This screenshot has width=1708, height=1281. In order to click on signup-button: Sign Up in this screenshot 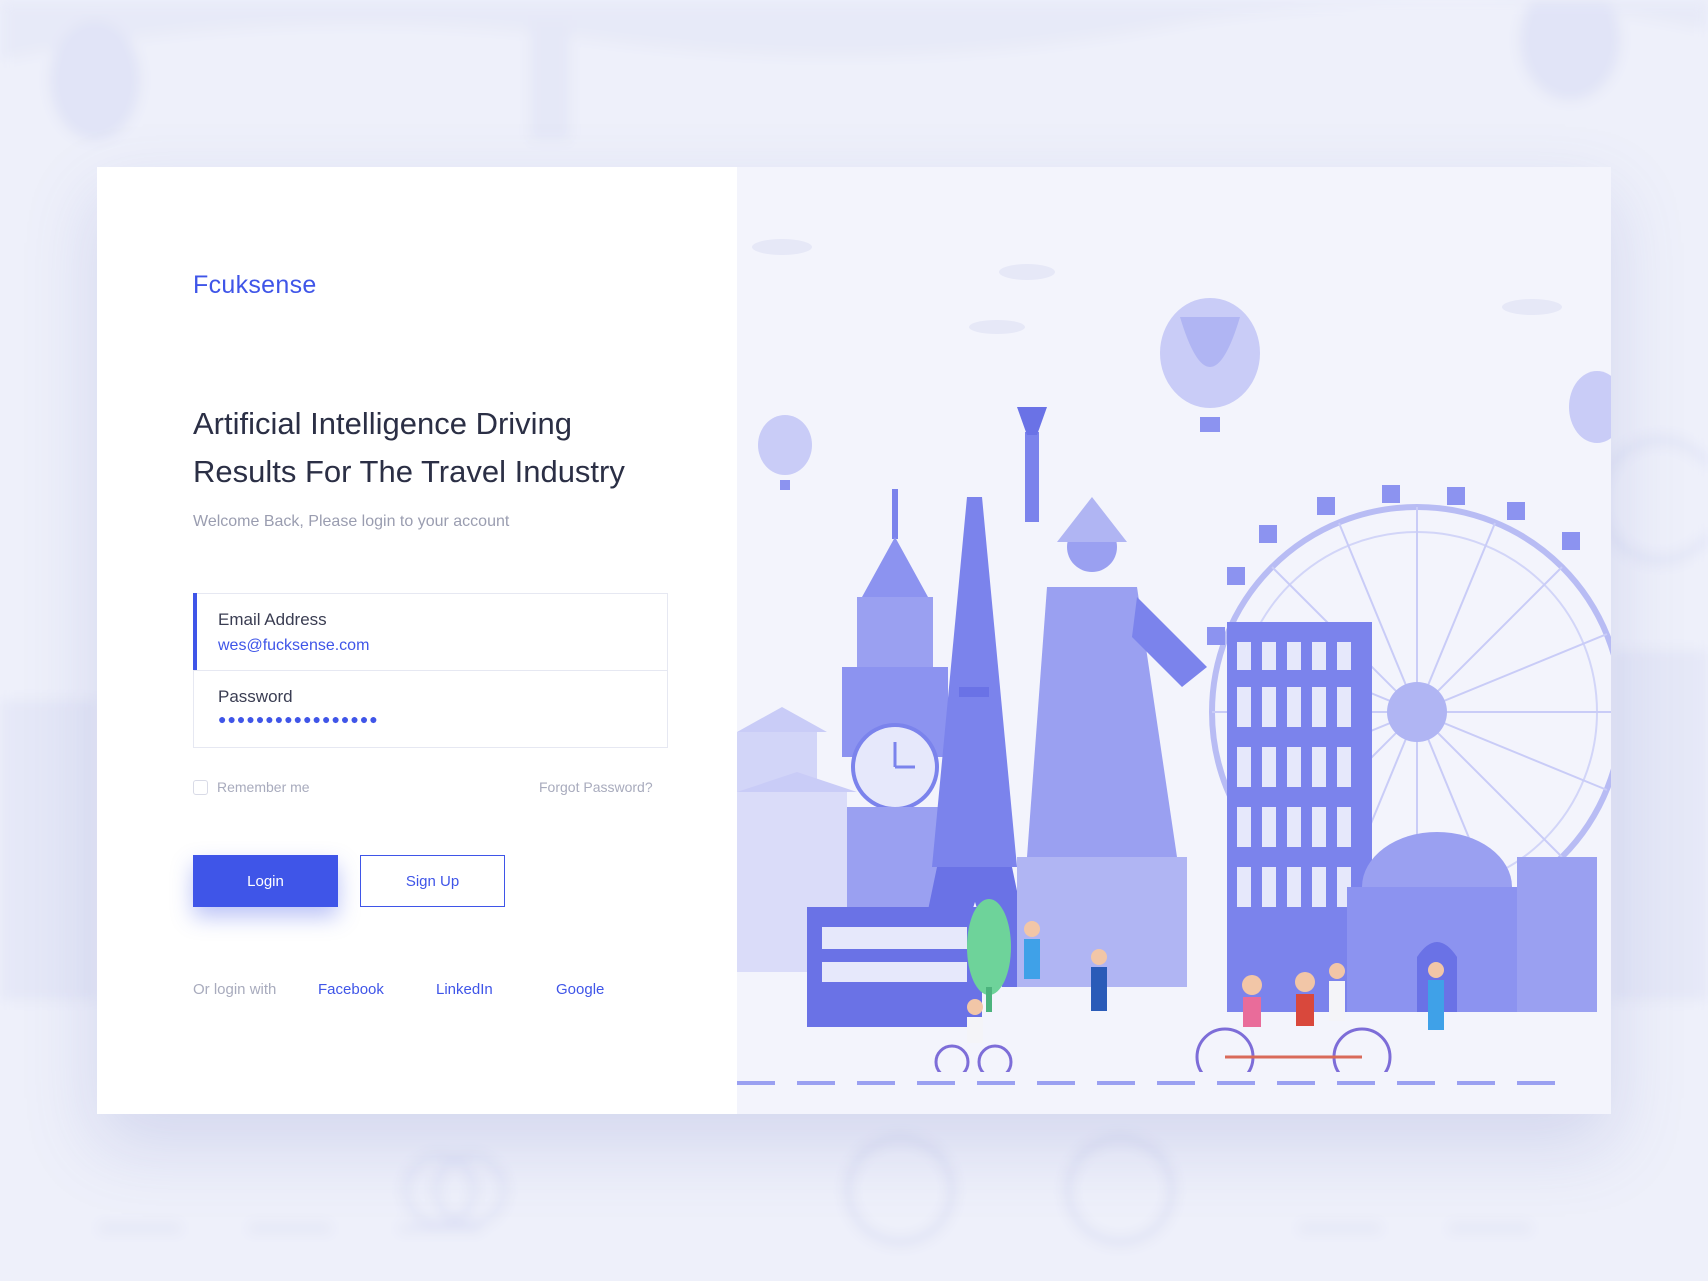, I will do `click(432, 881)`.